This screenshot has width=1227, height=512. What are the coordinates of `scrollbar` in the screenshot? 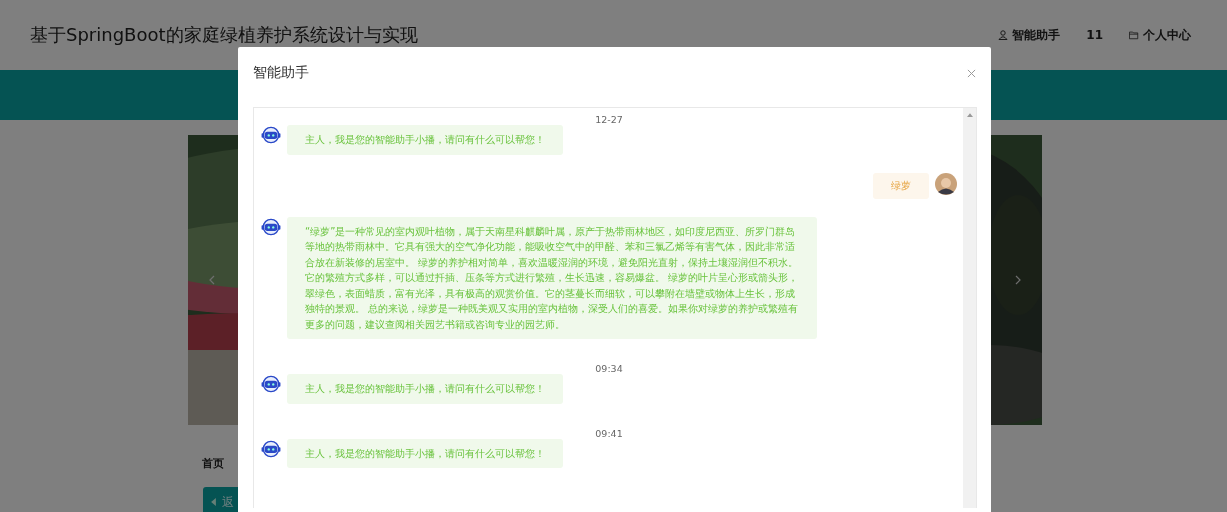 It's located at (969, 308).